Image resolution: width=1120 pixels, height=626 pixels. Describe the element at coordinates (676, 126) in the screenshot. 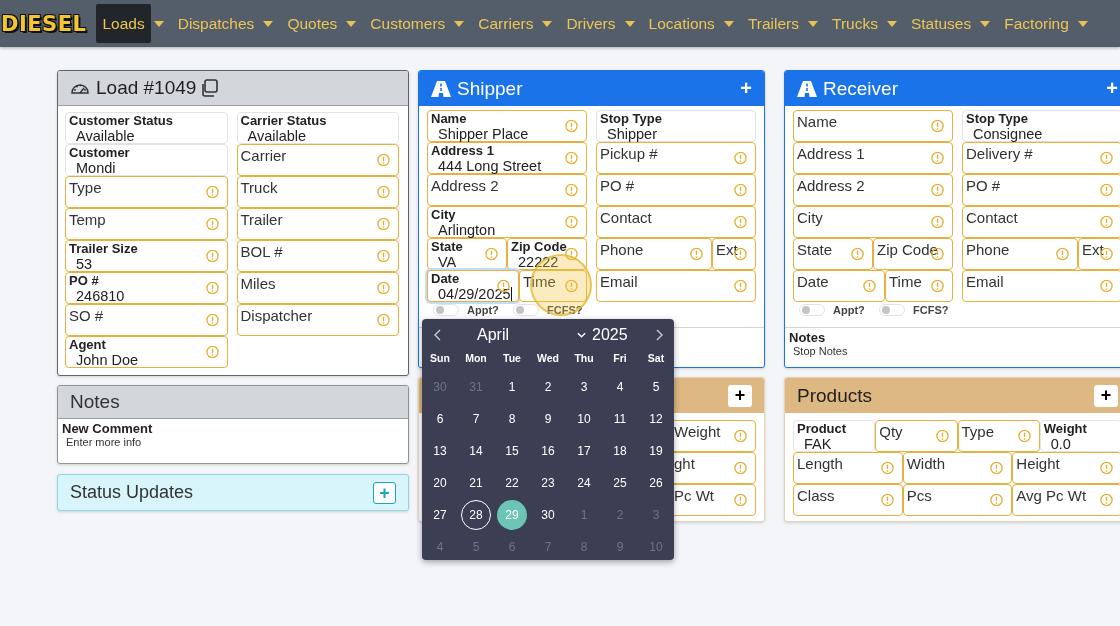

I see `form-field: Stop Type Shipper` at that location.